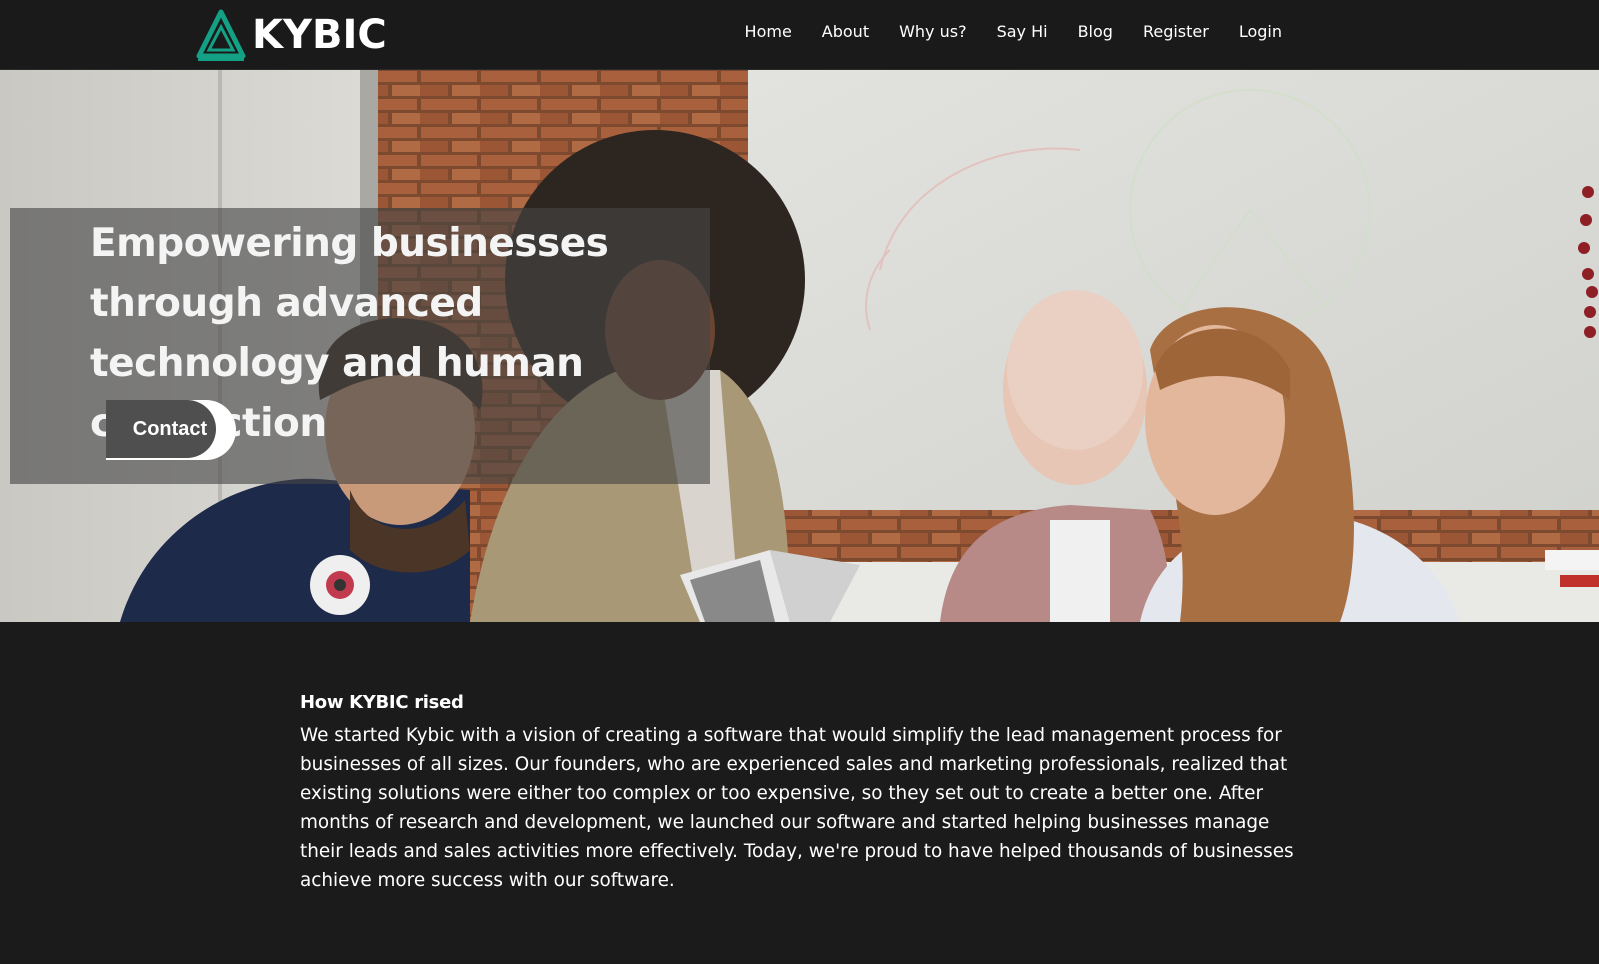 The height and width of the screenshot is (964, 1599). What do you see at coordinates (382, 702) in the screenshot?
I see `story-heading: How KYBIC rised` at bounding box center [382, 702].